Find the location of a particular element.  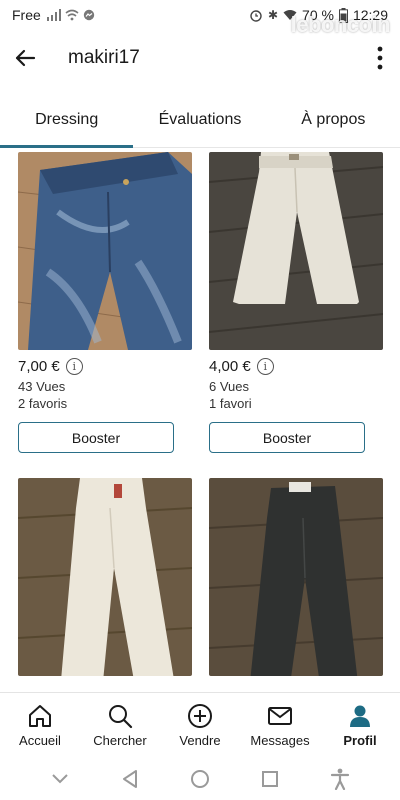

tab-a-propos: À propos is located at coordinates (333, 119).